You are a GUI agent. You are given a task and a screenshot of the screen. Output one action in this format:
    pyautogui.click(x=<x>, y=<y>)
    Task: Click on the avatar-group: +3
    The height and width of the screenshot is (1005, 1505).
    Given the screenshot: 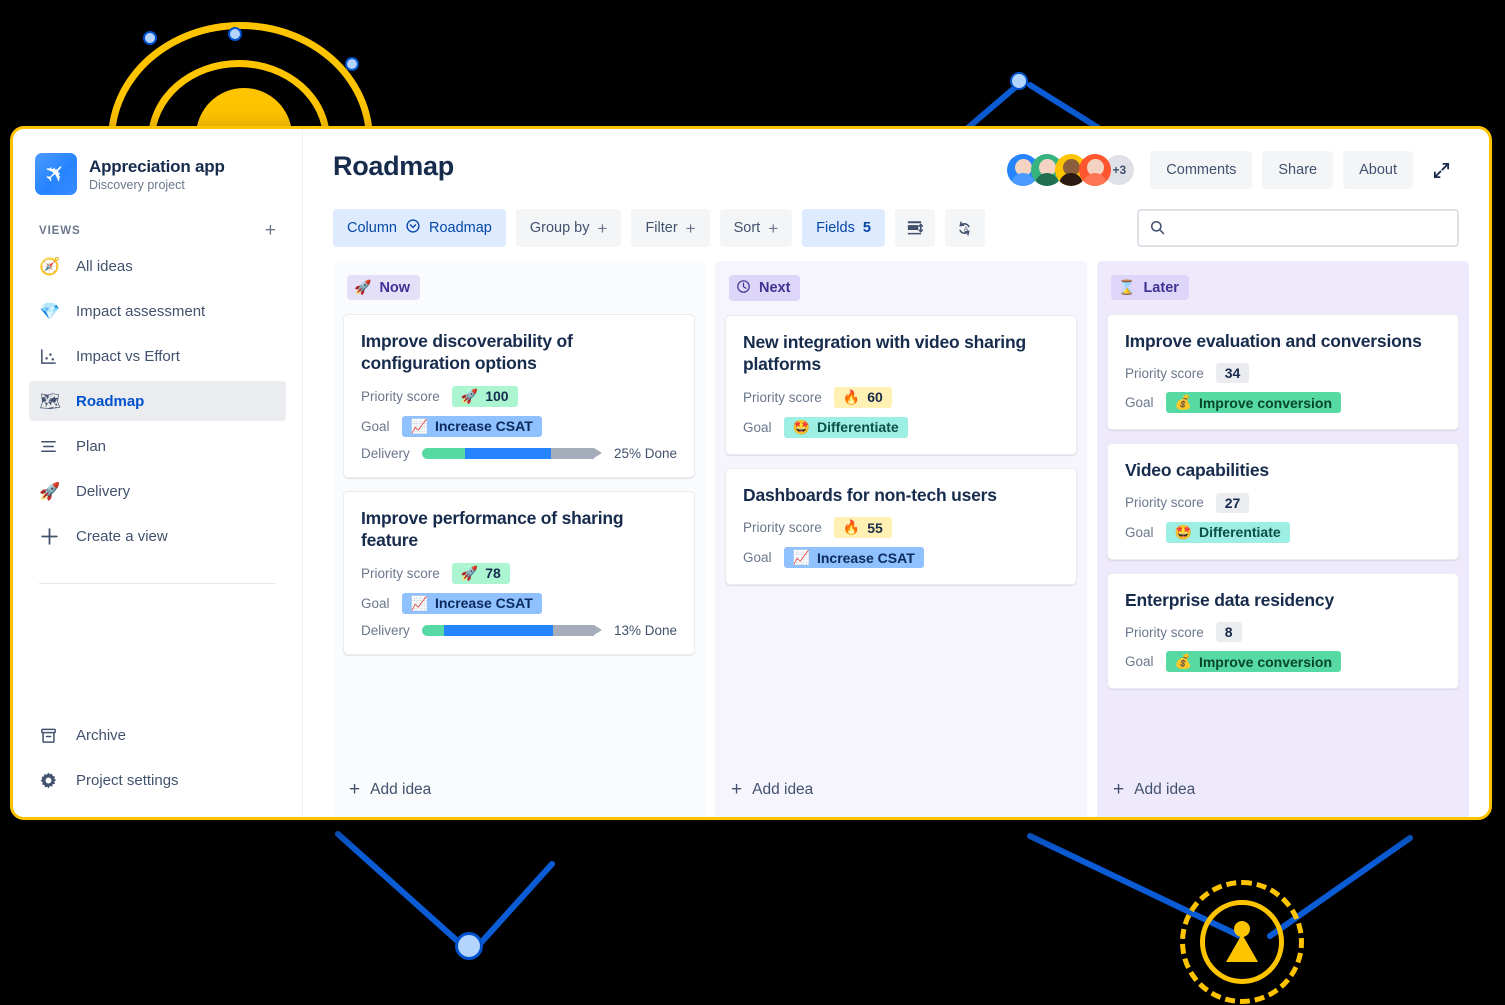 What is the action you would take?
    pyautogui.click(x=1071, y=170)
    